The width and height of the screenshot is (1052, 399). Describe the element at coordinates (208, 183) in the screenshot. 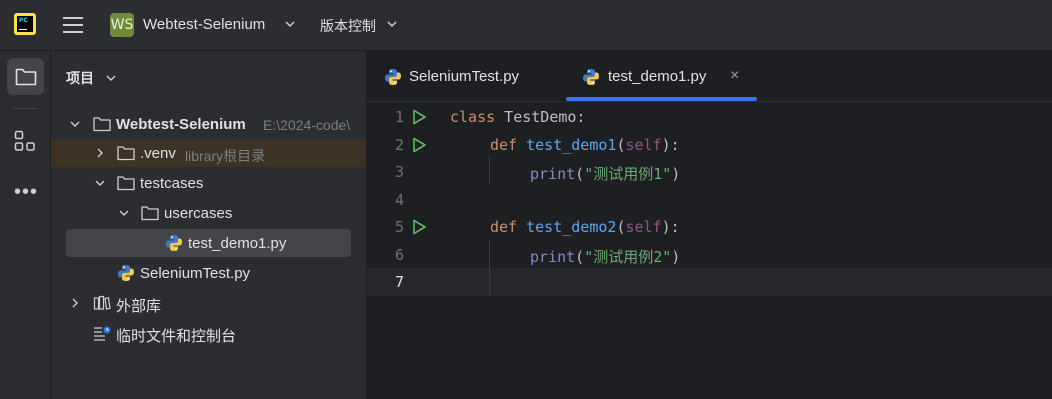

I see `tree-item-testcases: testcases` at that location.